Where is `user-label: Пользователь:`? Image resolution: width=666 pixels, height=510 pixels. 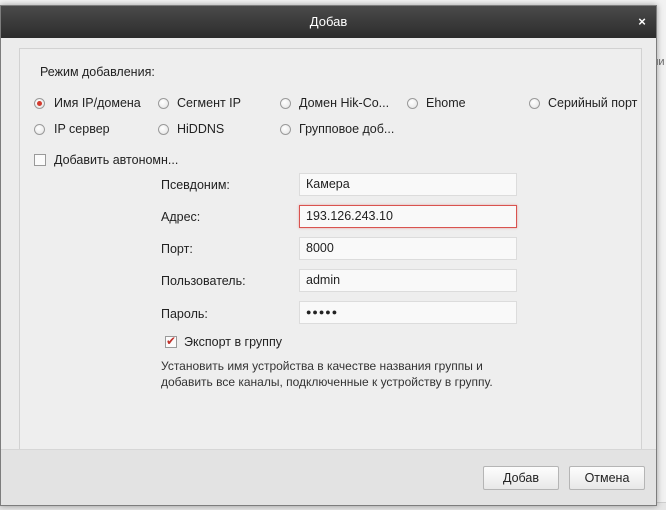 user-label: Пользователь: is located at coordinates (203, 281).